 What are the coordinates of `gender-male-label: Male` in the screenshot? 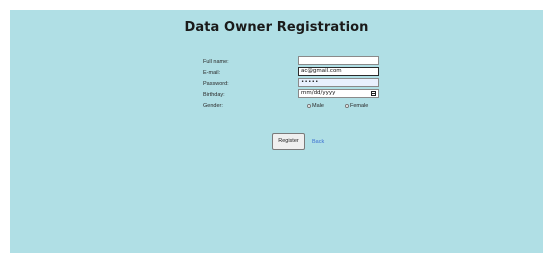 It's located at (318, 106).